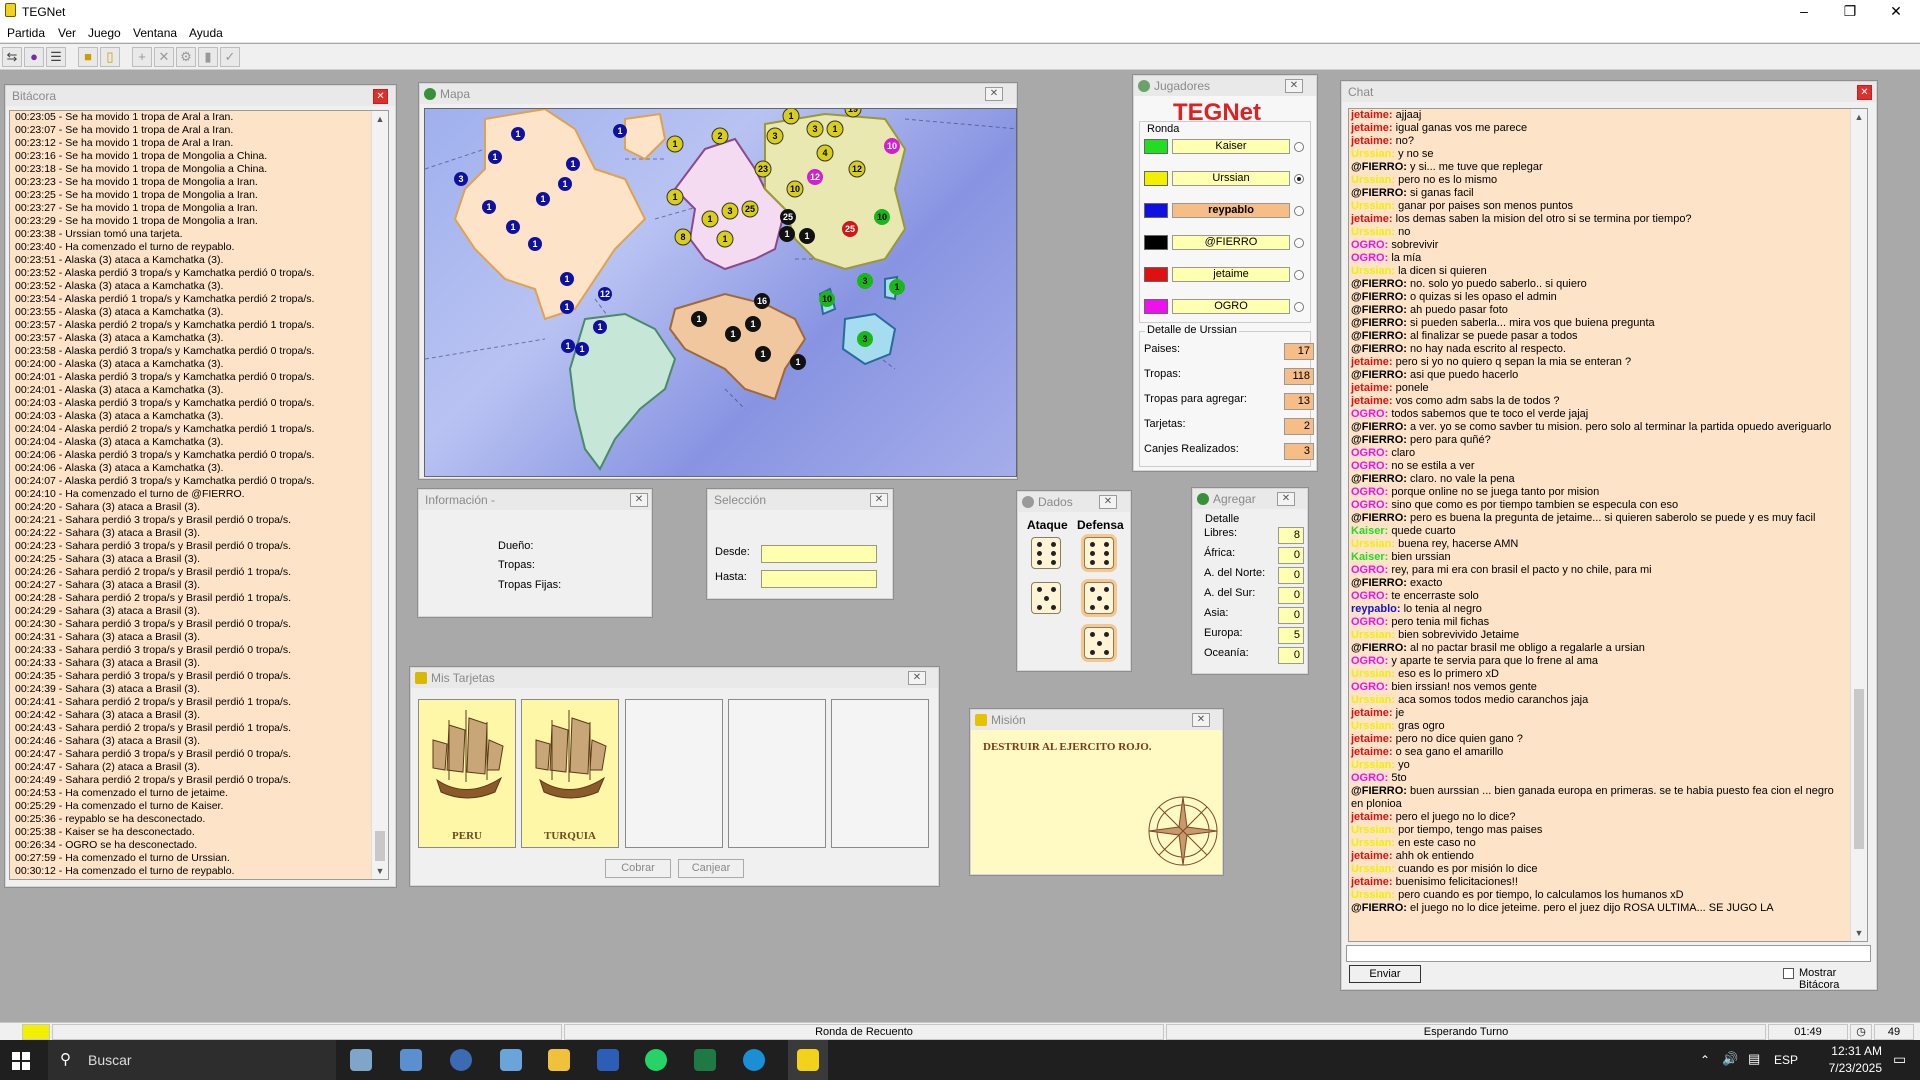 This screenshot has height=1080, width=1920. I want to click on get-card-icon: ▮, so click(208, 57).